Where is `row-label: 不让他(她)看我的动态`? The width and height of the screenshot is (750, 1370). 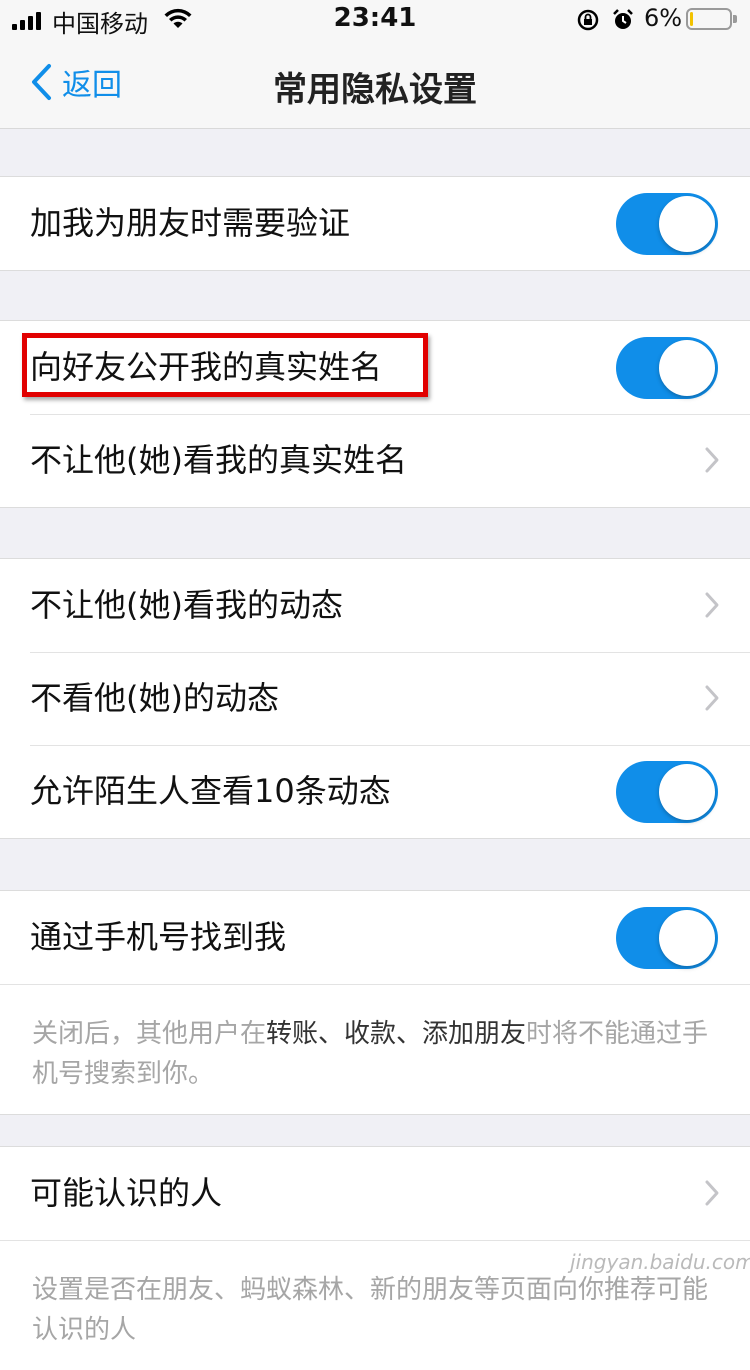
row-label: 不让他(她)看我的动态 is located at coordinates (186, 605).